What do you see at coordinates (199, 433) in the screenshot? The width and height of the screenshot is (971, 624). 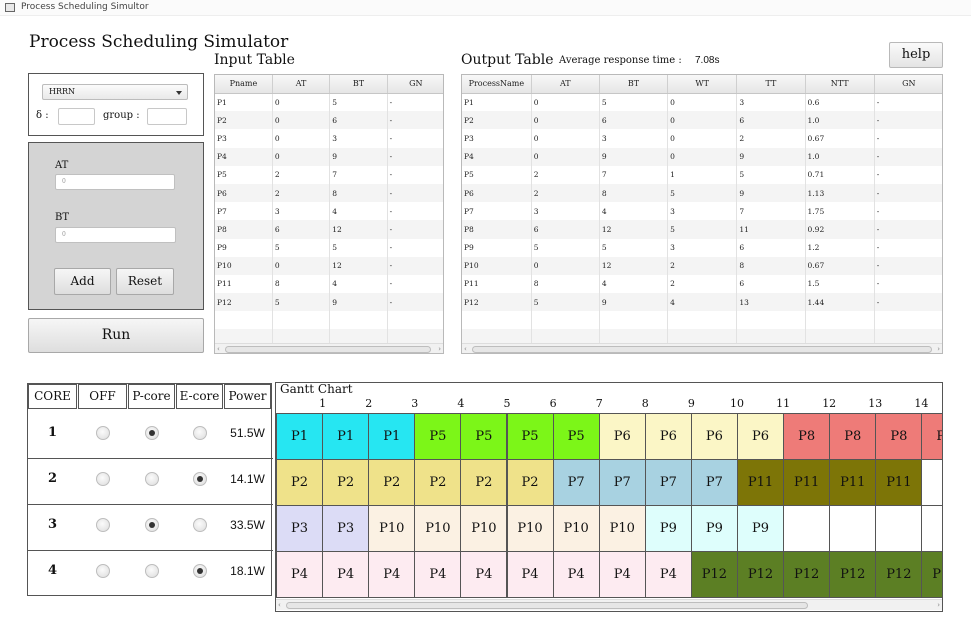 I see `core-1-e-core-radio` at bounding box center [199, 433].